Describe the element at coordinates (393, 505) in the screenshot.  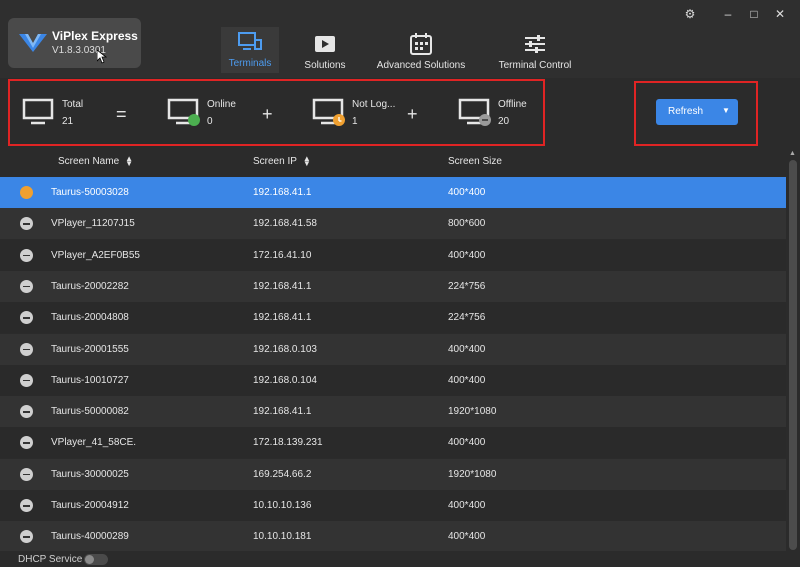
I see `table-row: Taurus-20004912 10.10.10.136 400*400` at that location.